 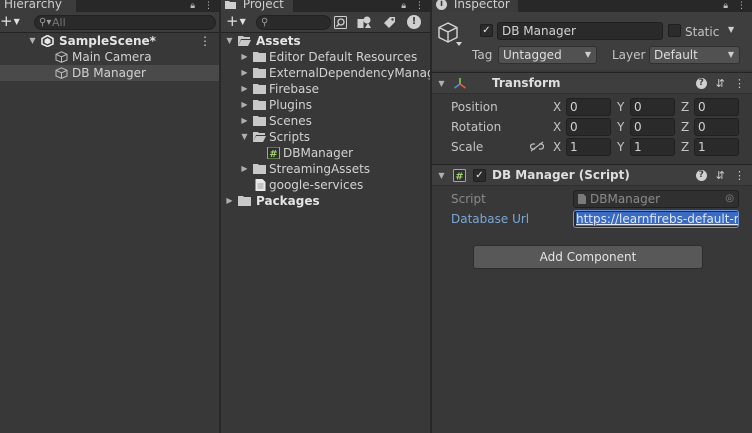 I want to click on project-tab-label: Project, so click(x=263, y=5).